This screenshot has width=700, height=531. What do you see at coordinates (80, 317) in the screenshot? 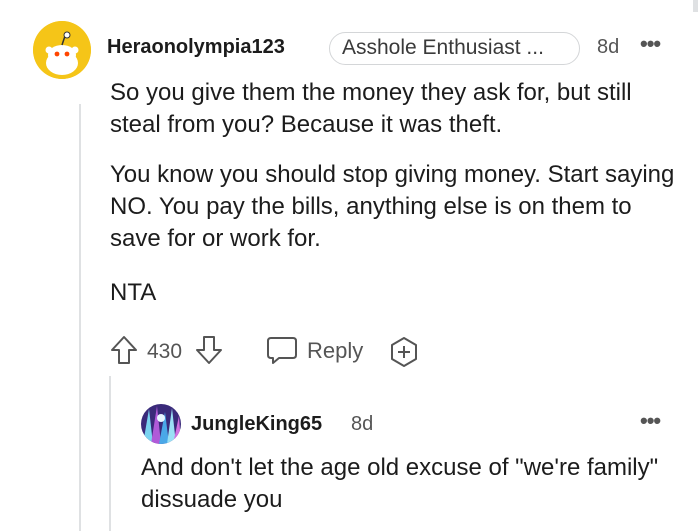
I see `thread-line` at bounding box center [80, 317].